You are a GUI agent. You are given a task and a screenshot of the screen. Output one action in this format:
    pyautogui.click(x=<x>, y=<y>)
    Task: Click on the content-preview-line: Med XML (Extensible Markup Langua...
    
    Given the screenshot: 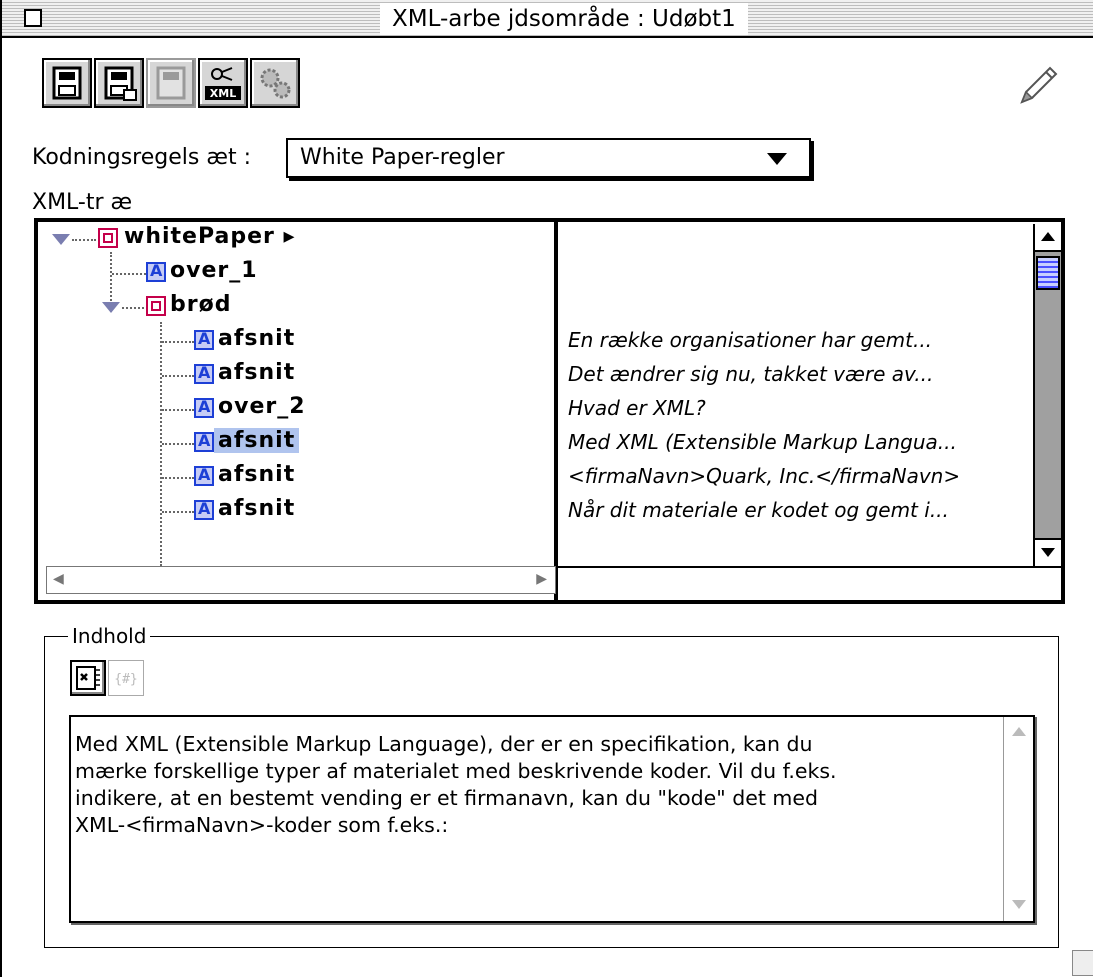 What is the action you would take?
    pyautogui.click(x=762, y=442)
    